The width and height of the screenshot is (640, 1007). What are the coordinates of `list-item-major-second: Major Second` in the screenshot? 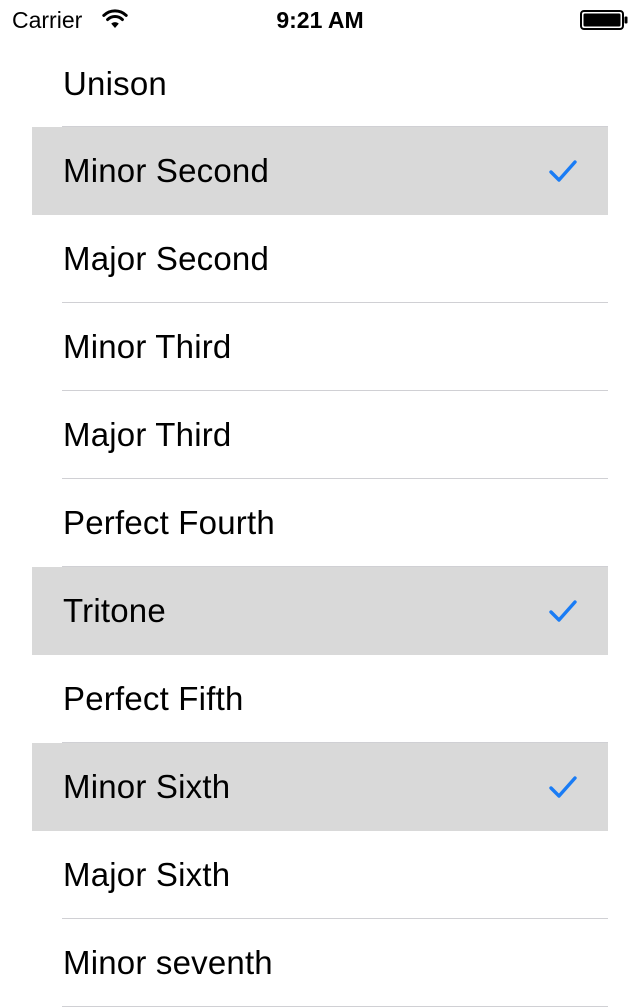 It's located at (320, 259).